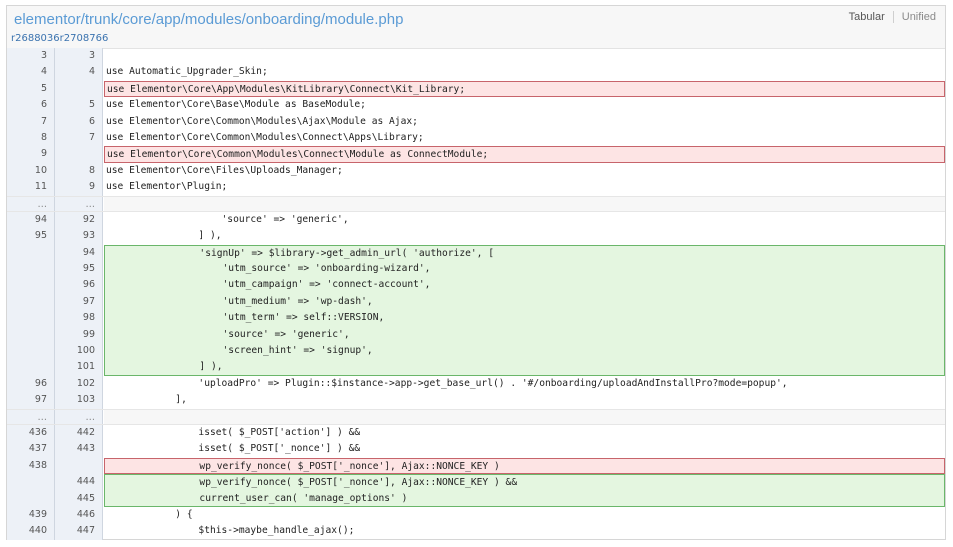  I want to click on new-line-number: 445, so click(79, 498).